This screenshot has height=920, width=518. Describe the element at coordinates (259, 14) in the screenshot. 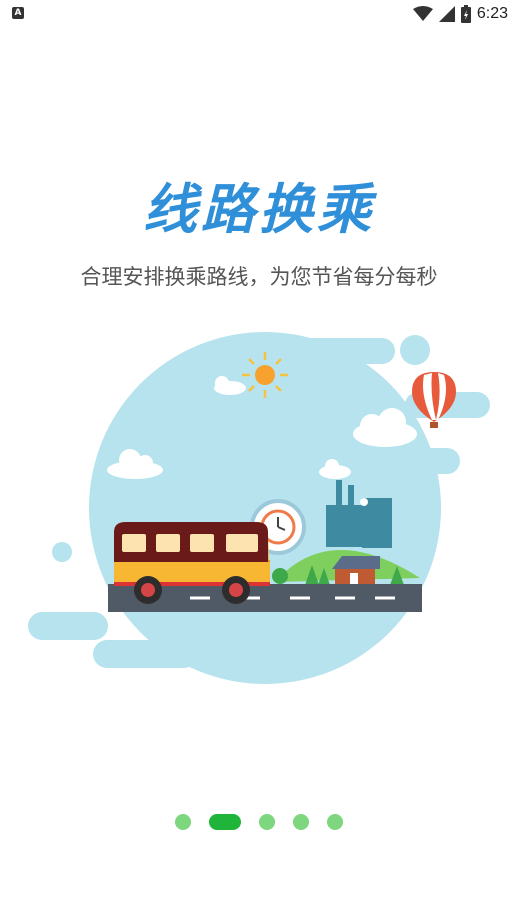

I see `status-bar: A 6:23` at that location.